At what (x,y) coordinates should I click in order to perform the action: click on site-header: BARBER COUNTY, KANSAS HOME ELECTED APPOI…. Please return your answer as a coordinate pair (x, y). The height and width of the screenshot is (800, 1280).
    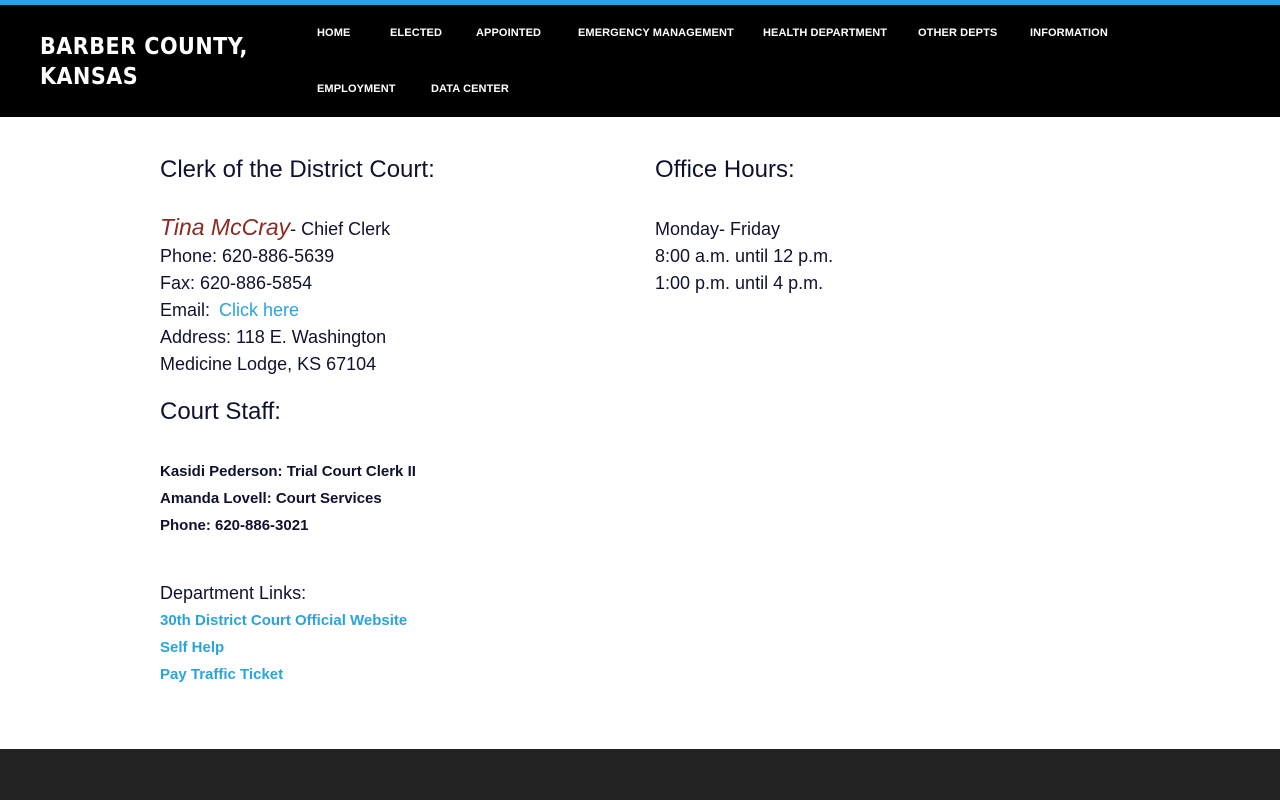
    Looking at the image, I should click on (640, 61).